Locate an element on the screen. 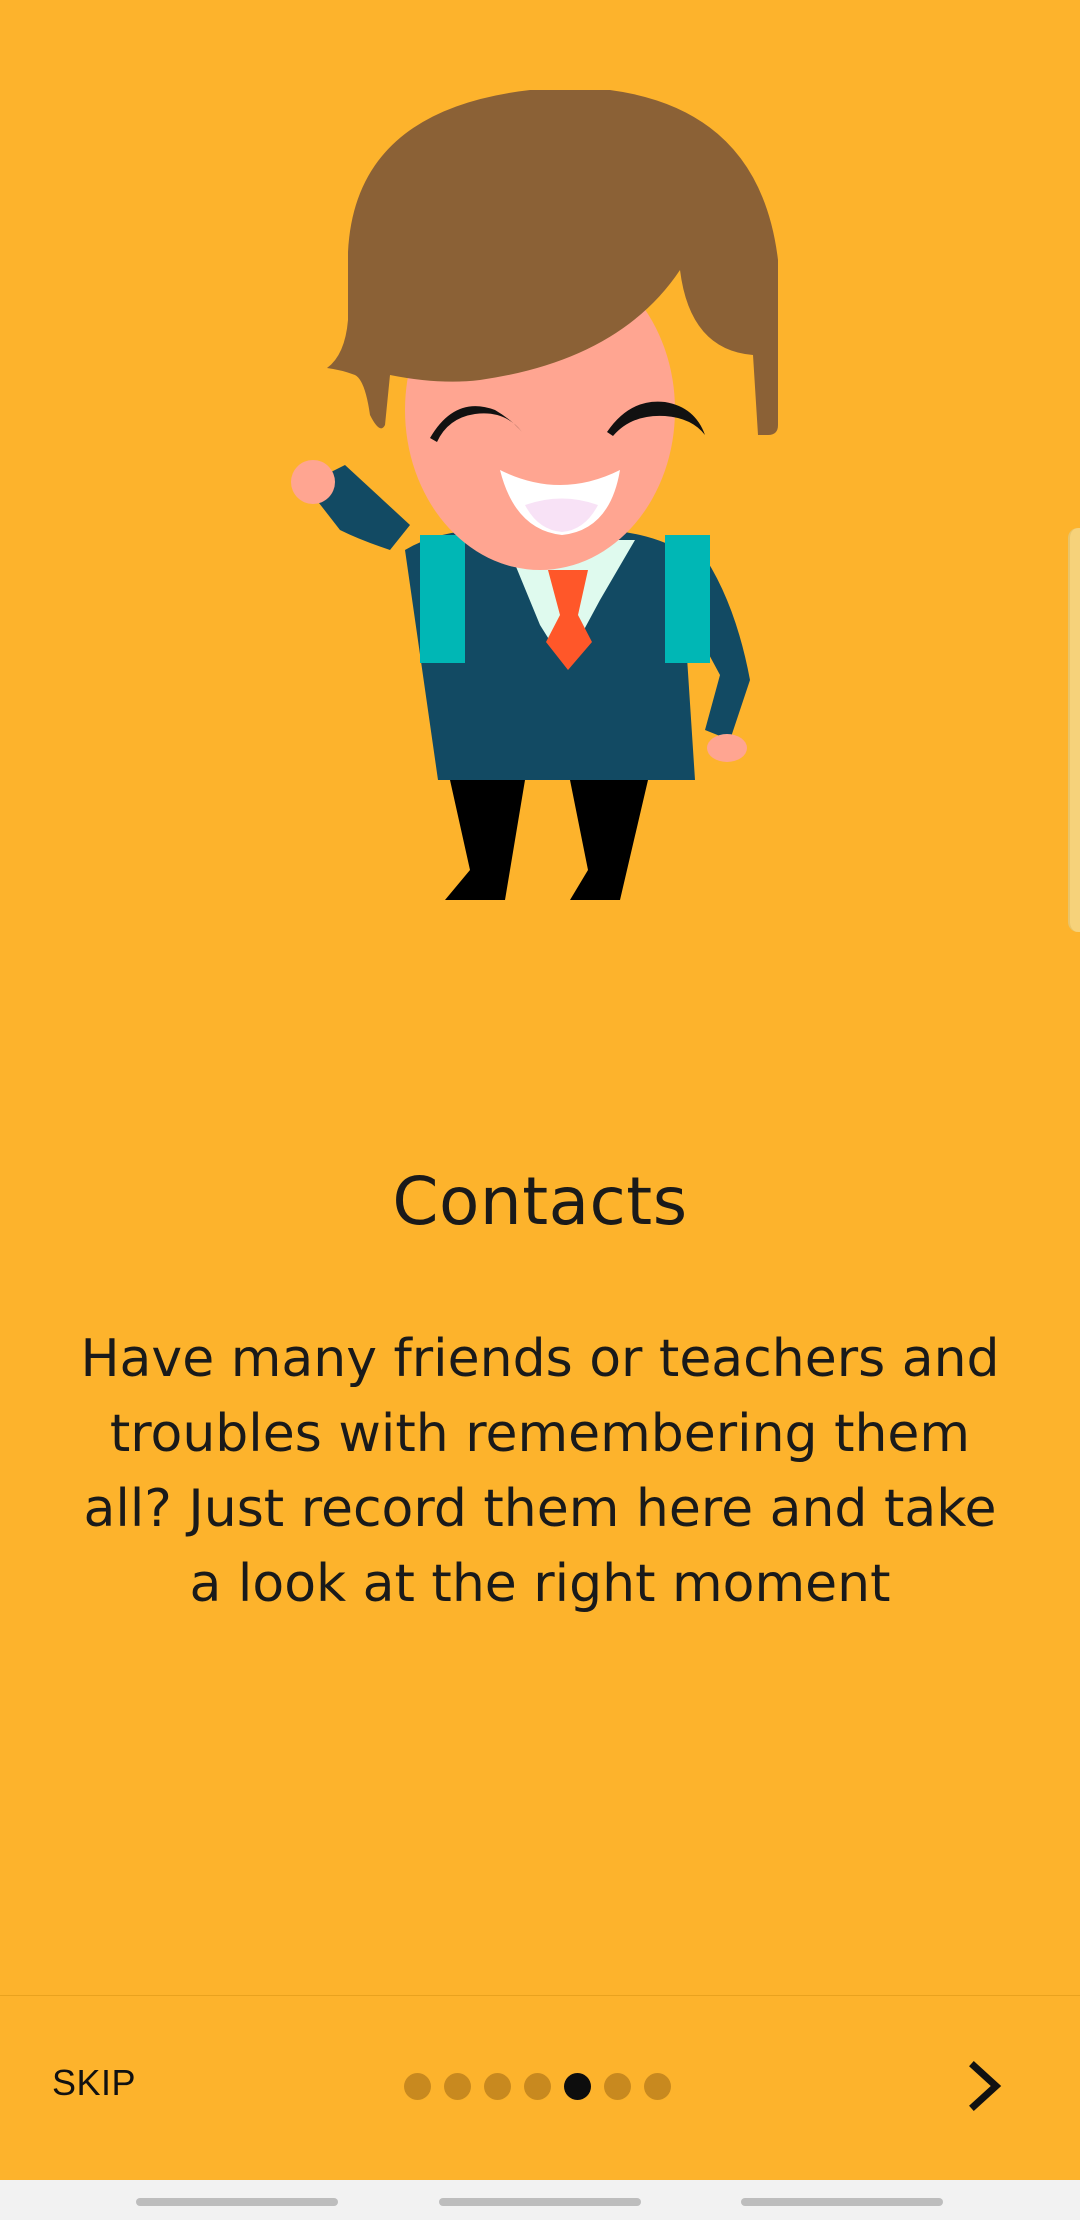 The height and width of the screenshot is (2220, 1080). page-indicator is located at coordinates (537, 2086).